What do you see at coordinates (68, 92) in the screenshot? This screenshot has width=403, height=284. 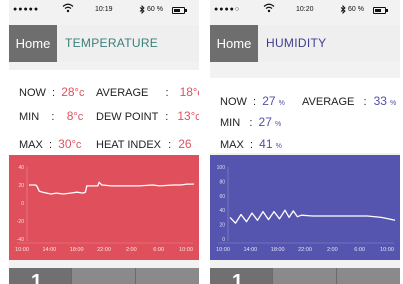 I see `now-value: 28` at bounding box center [68, 92].